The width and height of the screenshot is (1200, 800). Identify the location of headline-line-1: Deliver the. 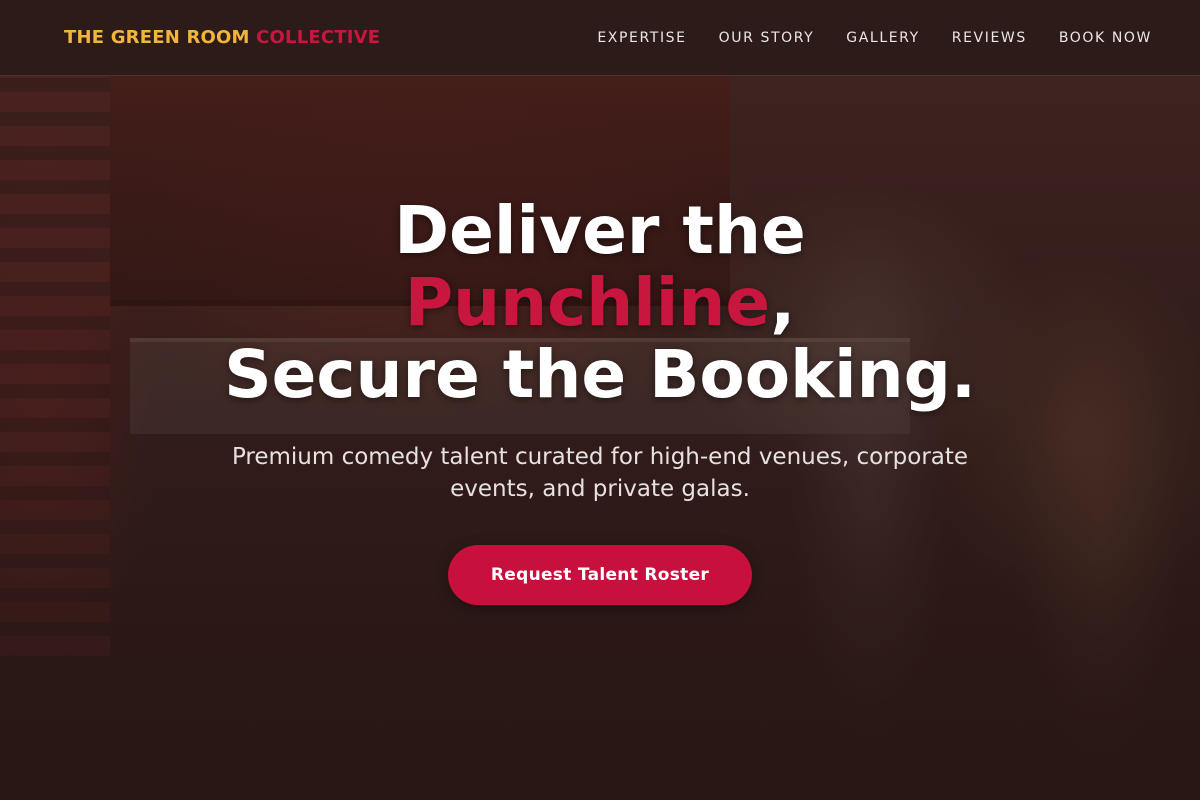
(600, 230).